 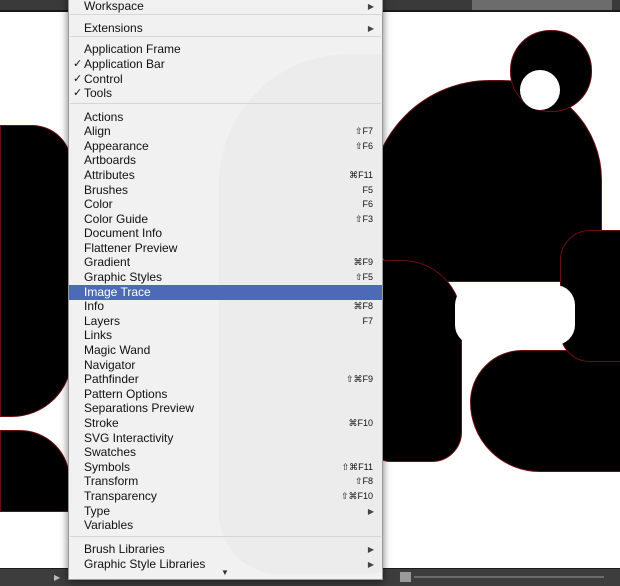 I want to click on menu-item-label: Gradient, so click(x=107, y=262).